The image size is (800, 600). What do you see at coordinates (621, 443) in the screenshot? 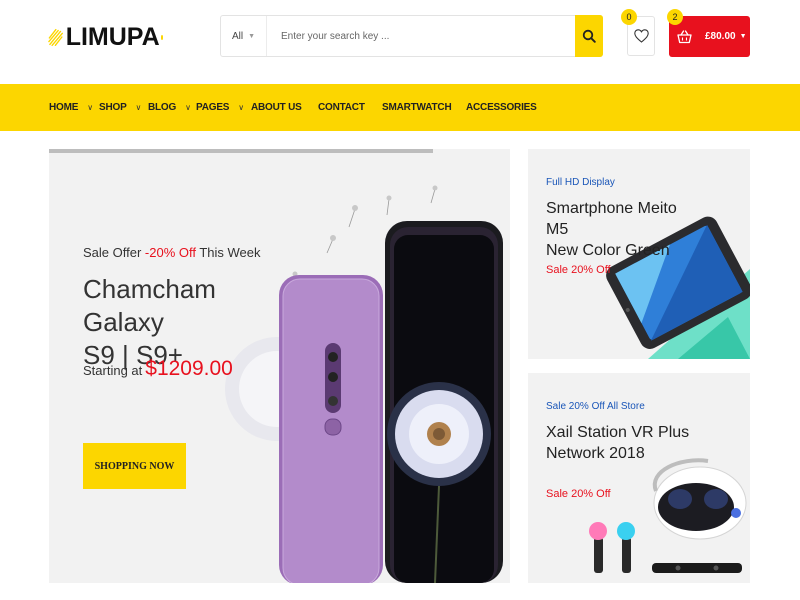
I see `promo-title: Xail Station VR Plus Network 2018` at bounding box center [621, 443].